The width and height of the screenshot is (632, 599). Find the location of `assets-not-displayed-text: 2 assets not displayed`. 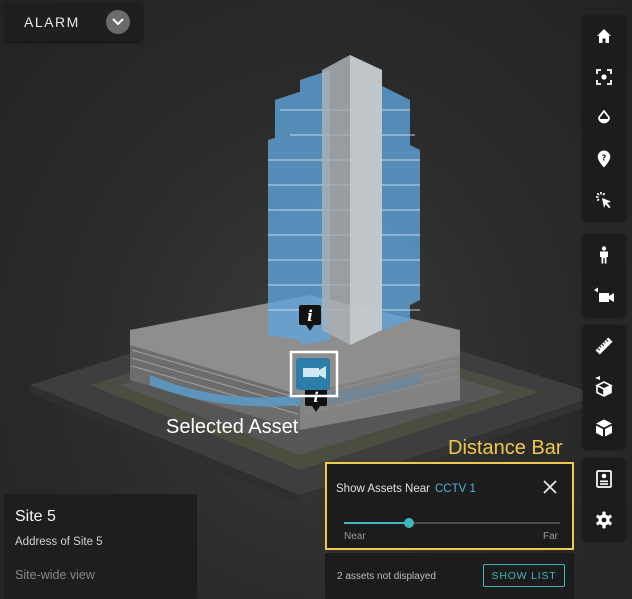

assets-not-displayed-text: 2 assets not displayed is located at coordinates (386, 576).